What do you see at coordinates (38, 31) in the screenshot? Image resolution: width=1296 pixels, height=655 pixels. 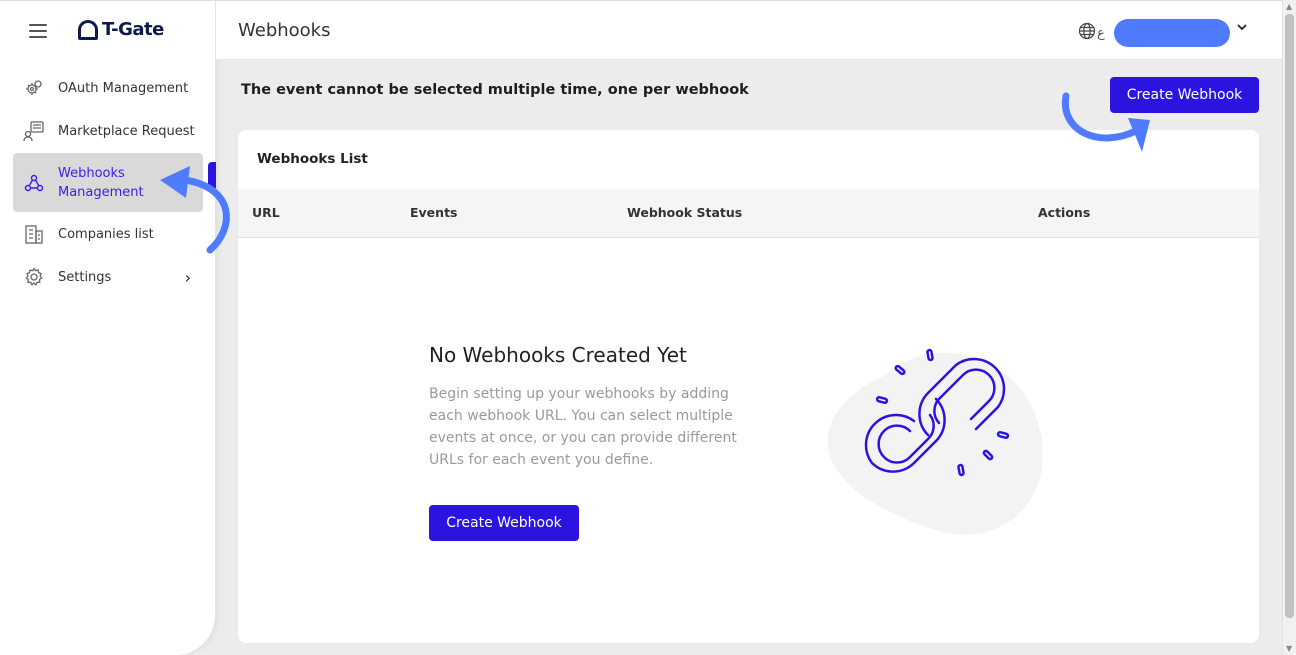 I see `menu-icon` at bounding box center [38, 31].